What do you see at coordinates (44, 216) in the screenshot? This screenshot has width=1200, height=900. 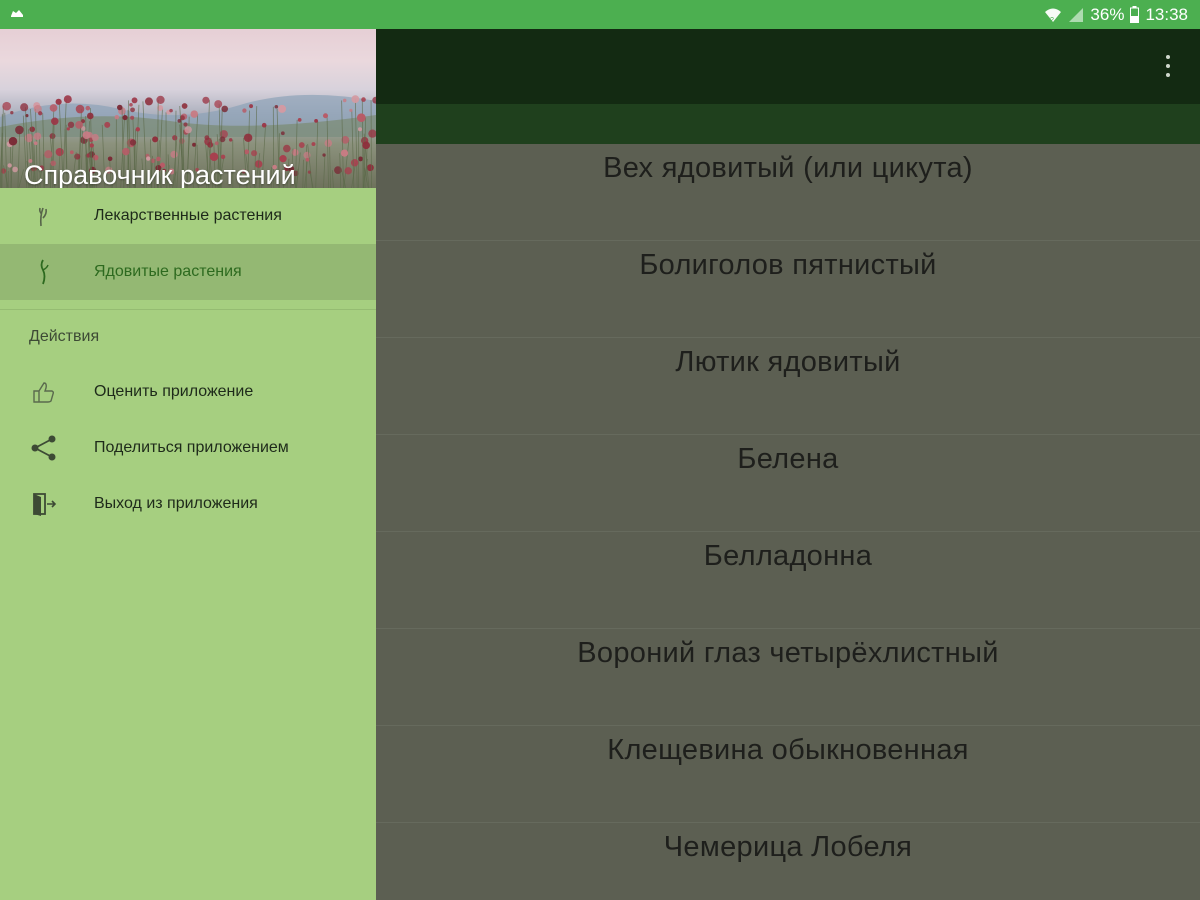 I see `herb-icon` at bounding box center [44, 216].